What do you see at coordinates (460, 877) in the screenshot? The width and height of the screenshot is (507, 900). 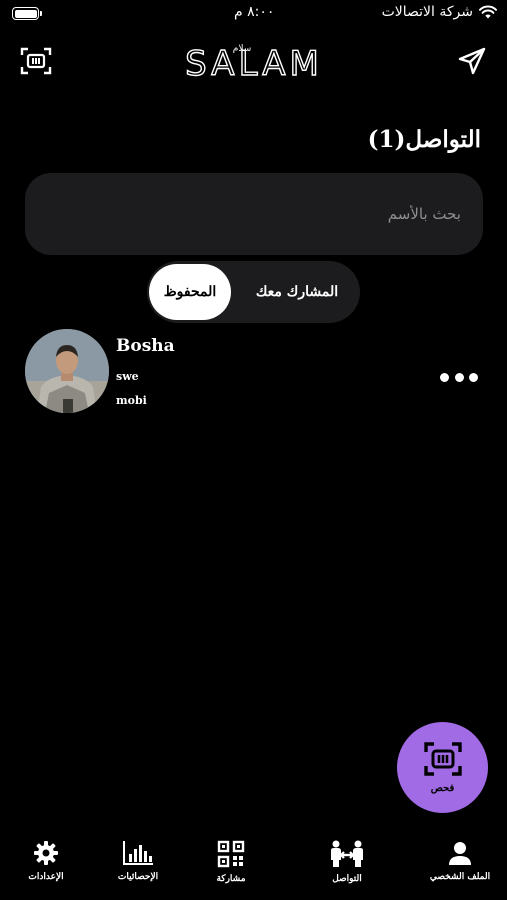 I see `tab-label: الملف الشخصي` at bounding box center [460, 877].